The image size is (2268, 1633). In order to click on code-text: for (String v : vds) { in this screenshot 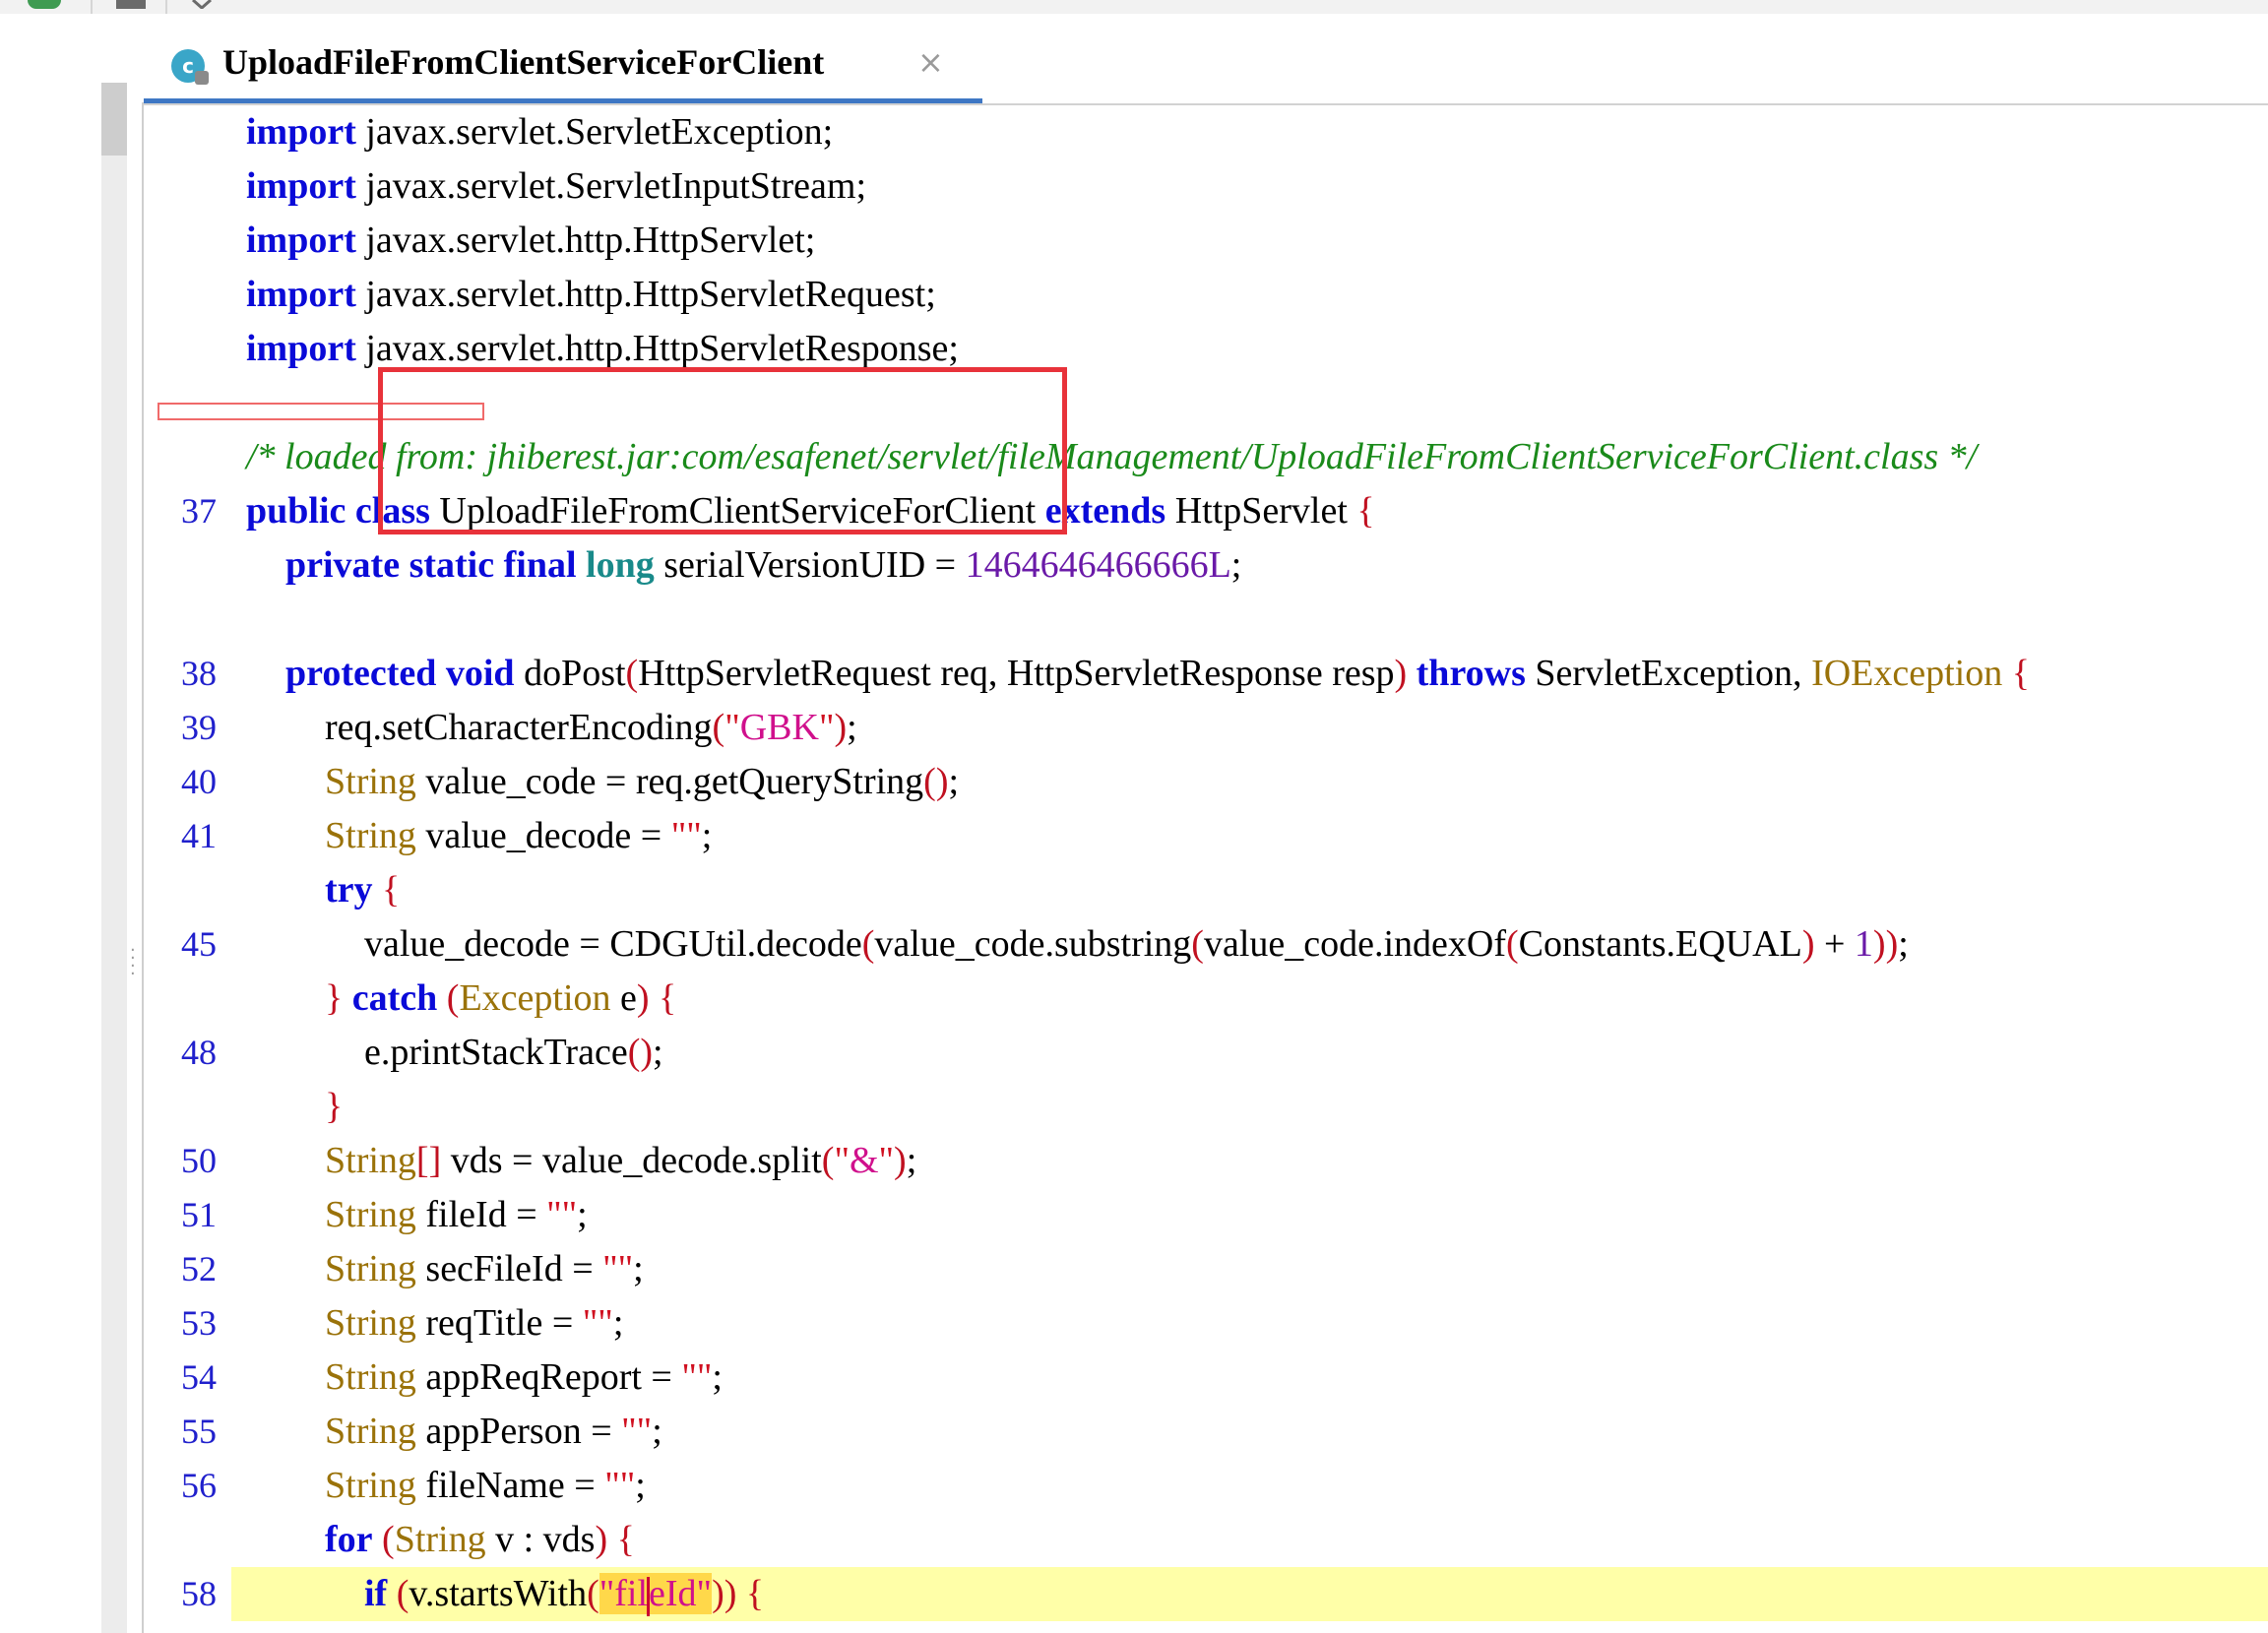, I will do `click(480, 1539)`.